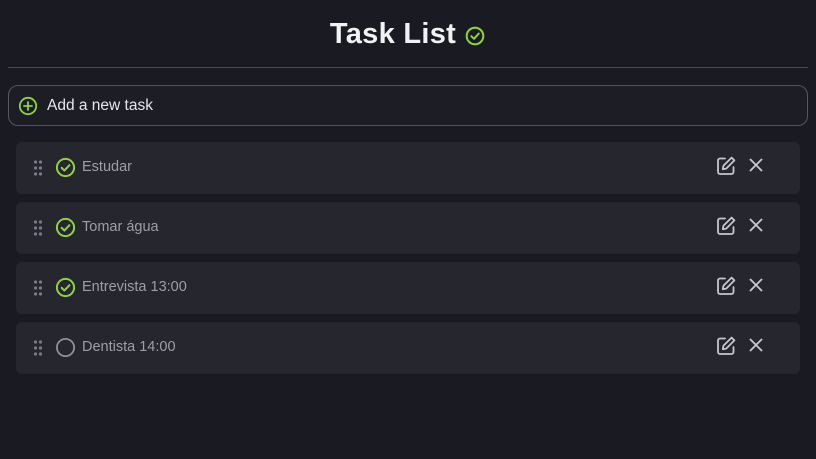  I want to click on task-text: Estudar, so click(107, 167).